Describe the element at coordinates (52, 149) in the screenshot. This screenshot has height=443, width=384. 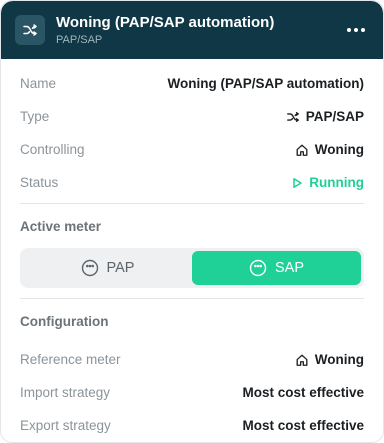
I see `controlling-label: Controlling` at that location.